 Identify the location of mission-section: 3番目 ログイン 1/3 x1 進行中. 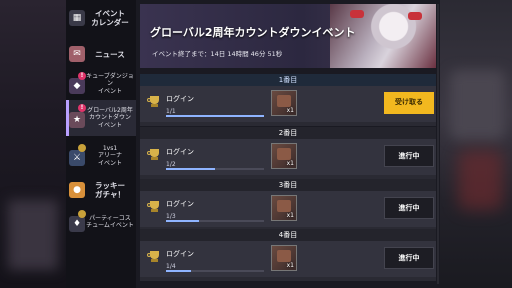
(288, 205).